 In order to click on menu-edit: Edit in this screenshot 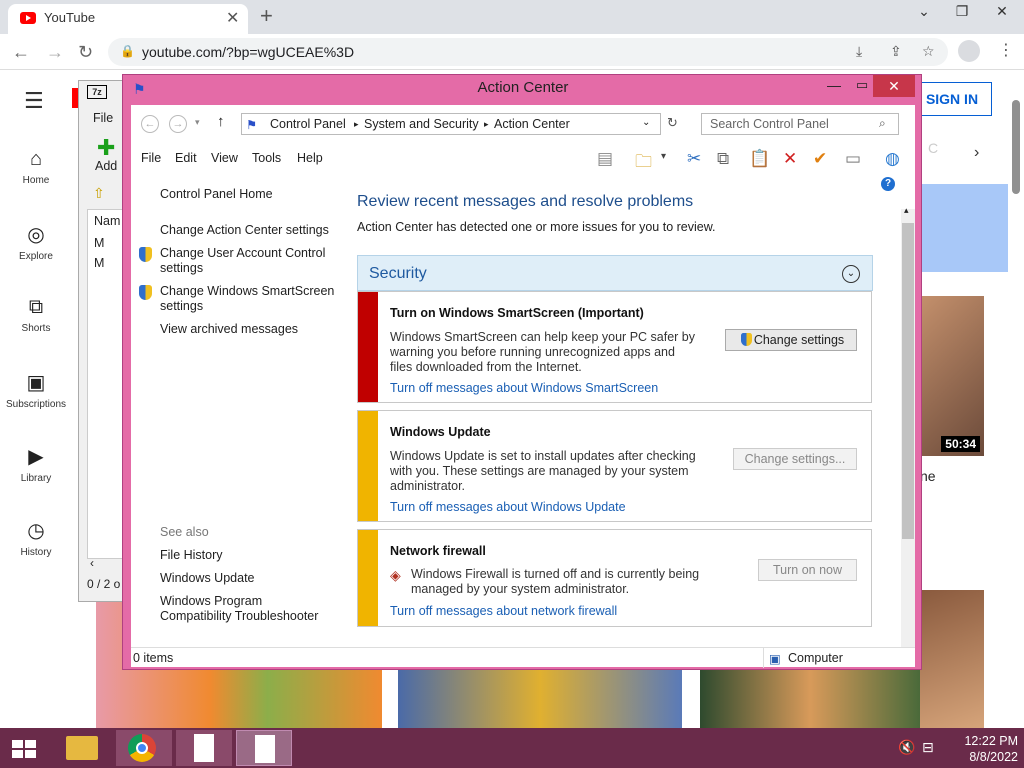, I will do `click(186, 158)`.